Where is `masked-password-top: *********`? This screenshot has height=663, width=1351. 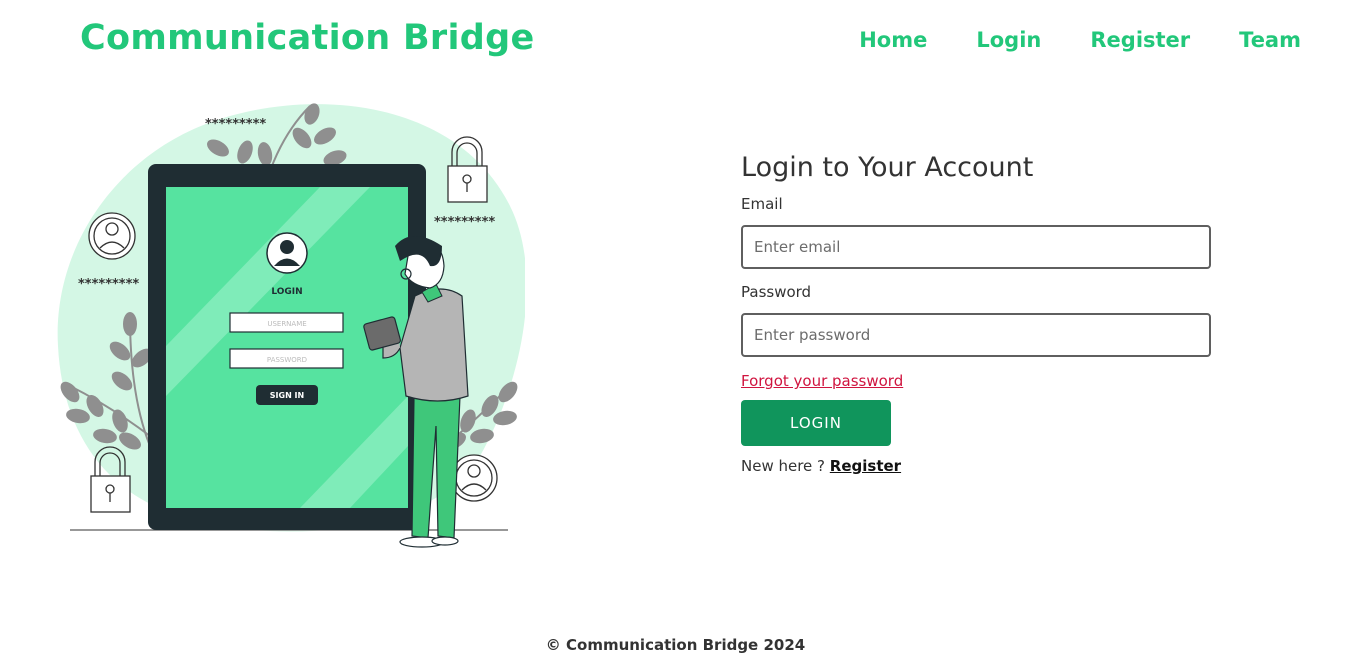 masked-password-top: ********* is located at coordinates (235, 124).